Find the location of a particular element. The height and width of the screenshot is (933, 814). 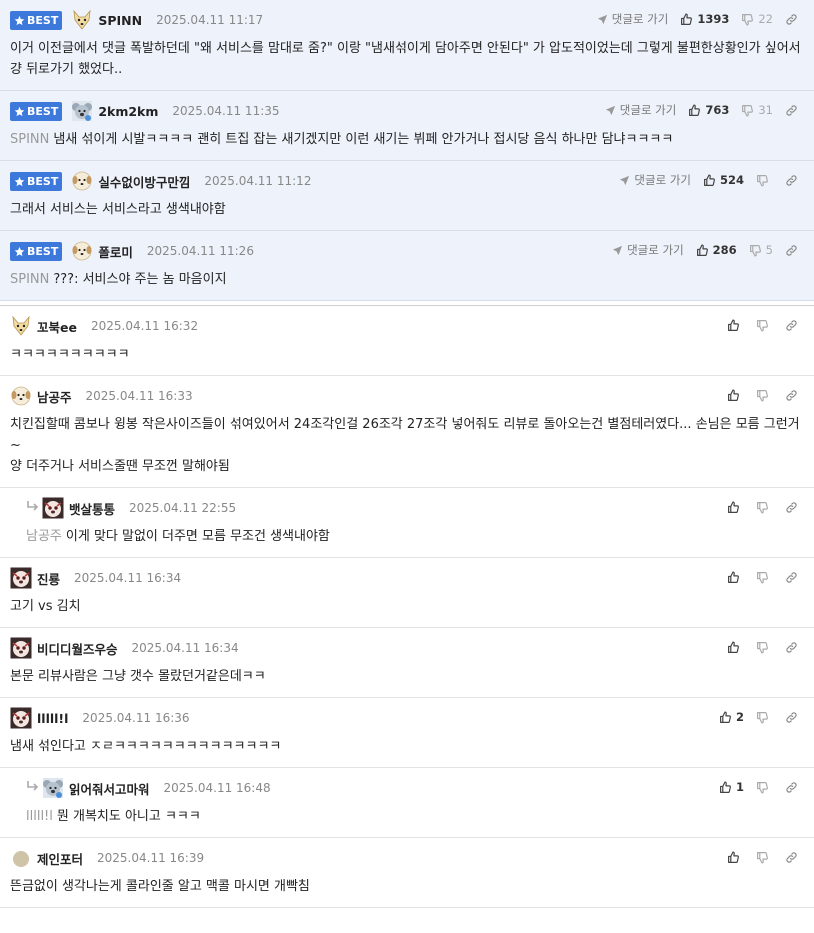

mention-tag: lllll!l is located at coordinates (39, 816).